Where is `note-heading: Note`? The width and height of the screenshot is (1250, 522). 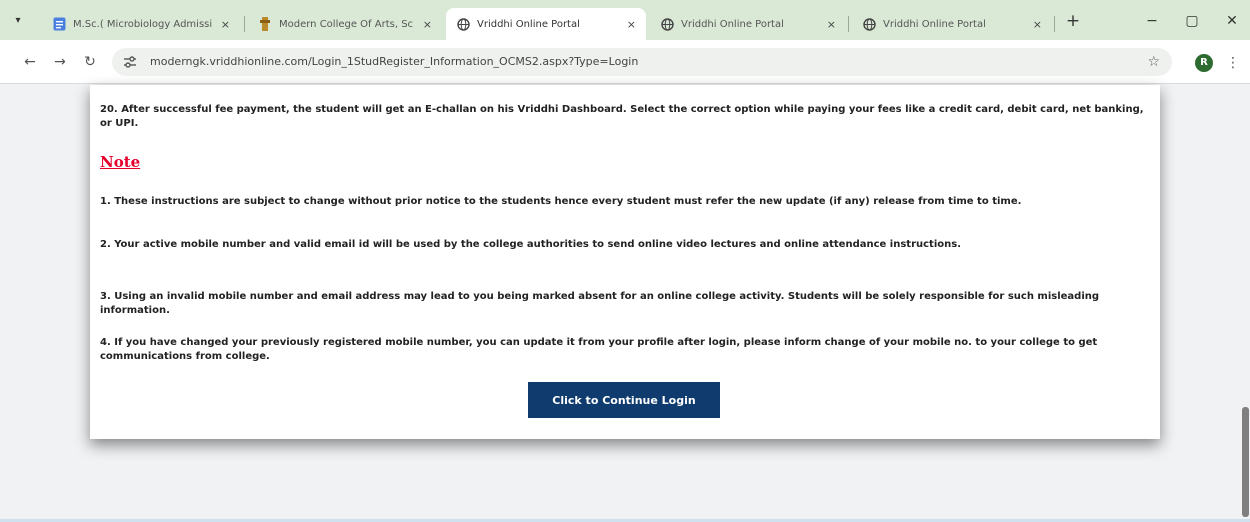 note-heading: Note is located at coordinates (120, 162).